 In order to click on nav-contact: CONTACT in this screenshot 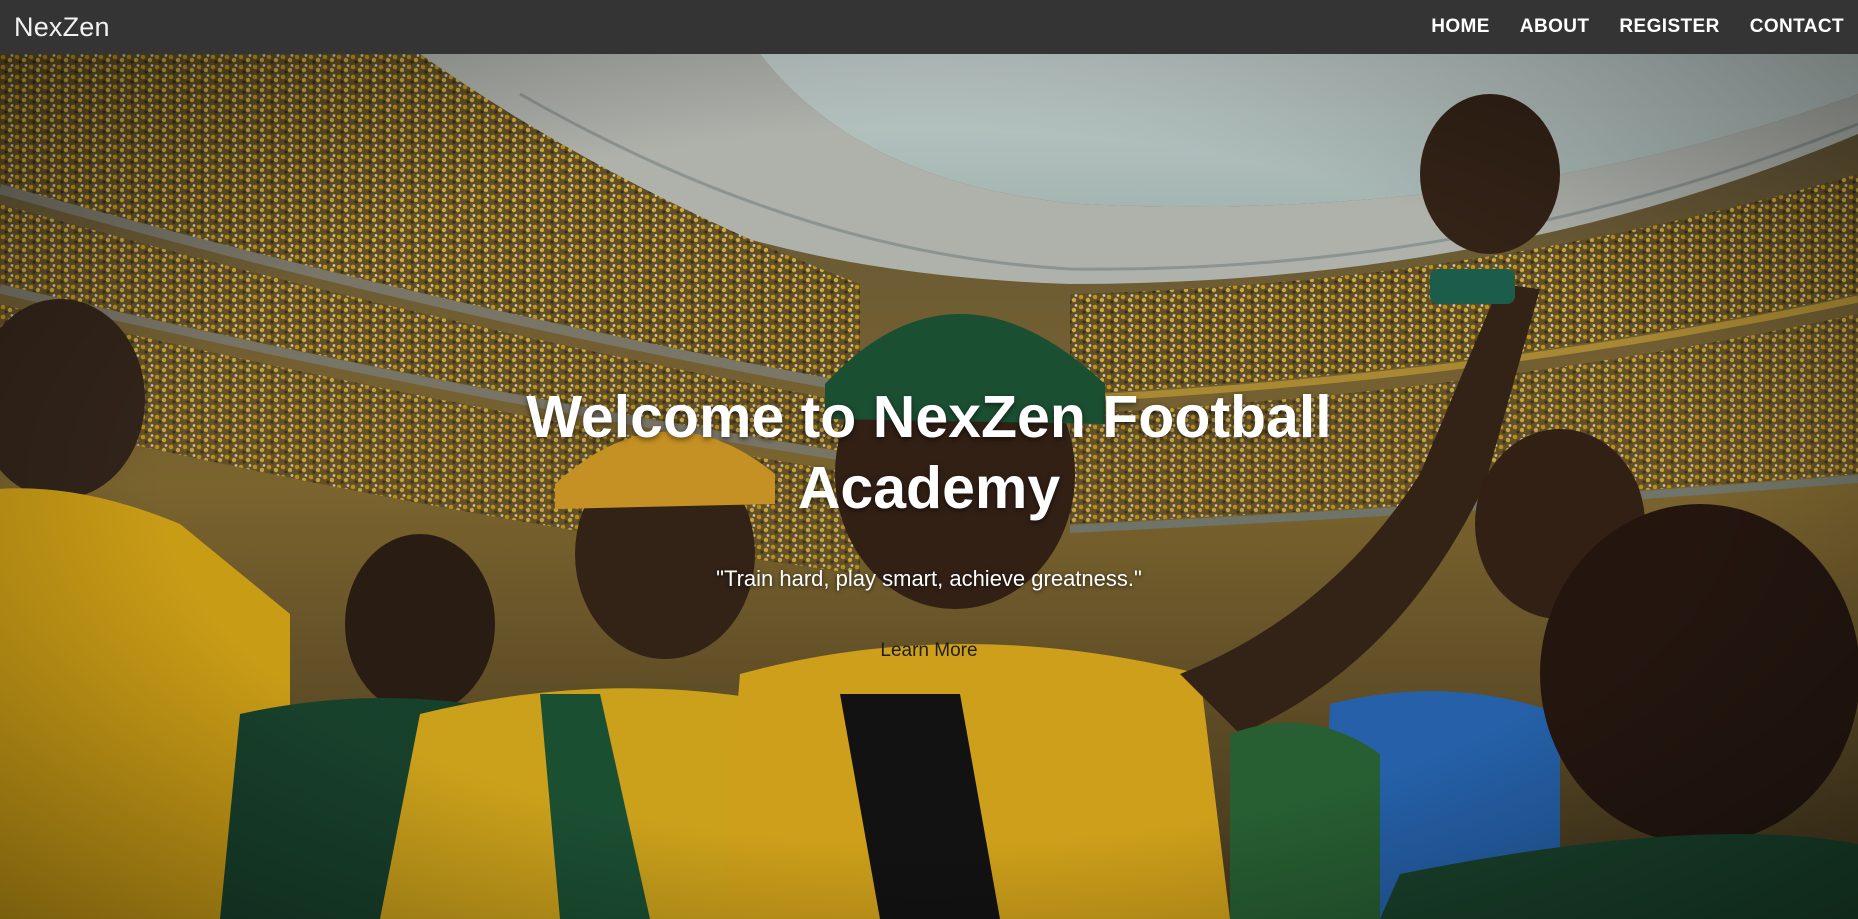, I will do `click(1797, 26)`.